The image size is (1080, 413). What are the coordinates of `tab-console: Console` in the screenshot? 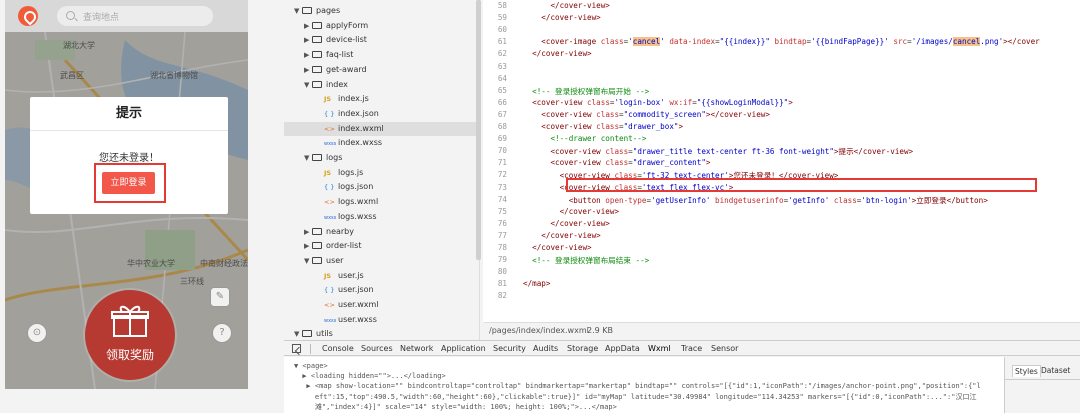 It's located at (338, 348).